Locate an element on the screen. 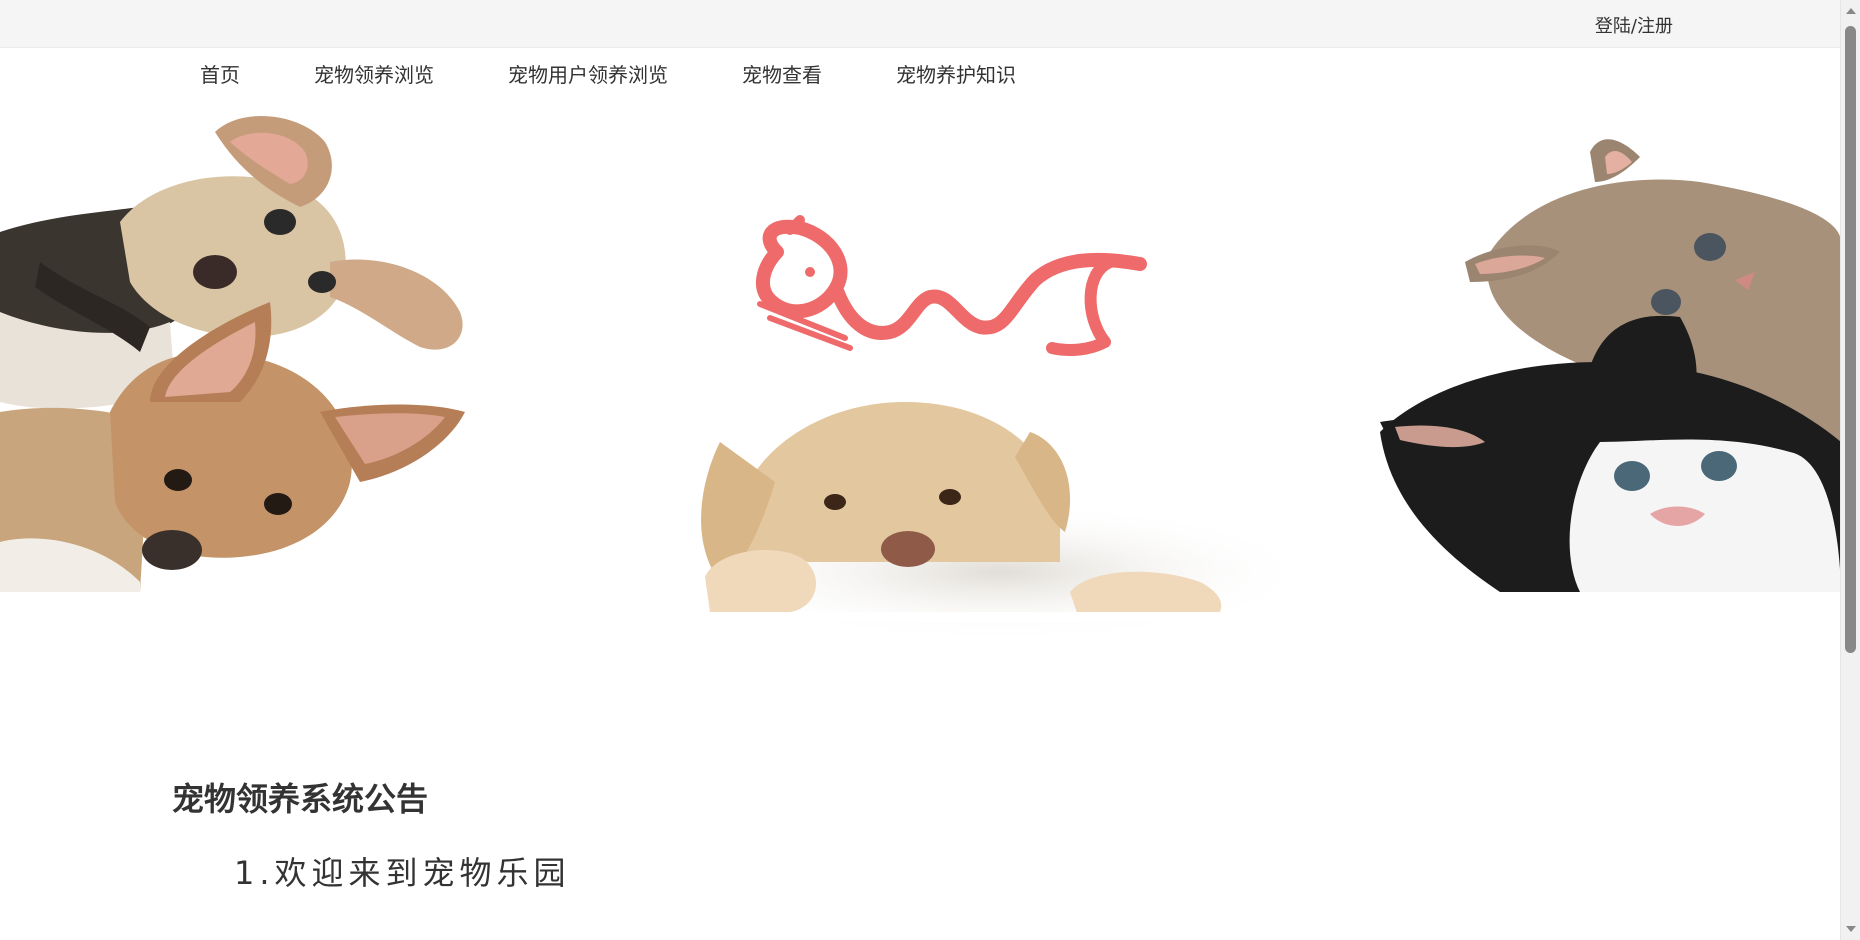 This screenshot has height=940, width=1860. nav-item-user-adoption-browse: 宠物用户领养浏览 is located at coordinates (588, 73).